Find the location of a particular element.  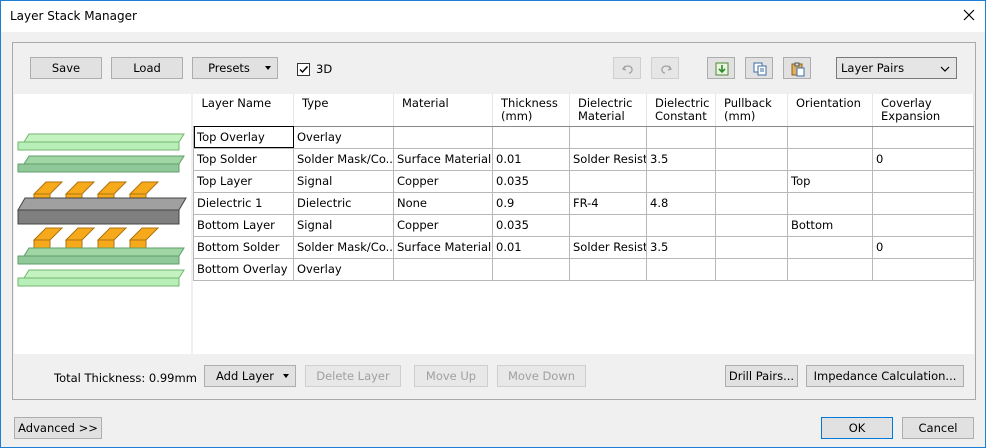

table-cell: 4.8 is located at coordinates (681, 203).